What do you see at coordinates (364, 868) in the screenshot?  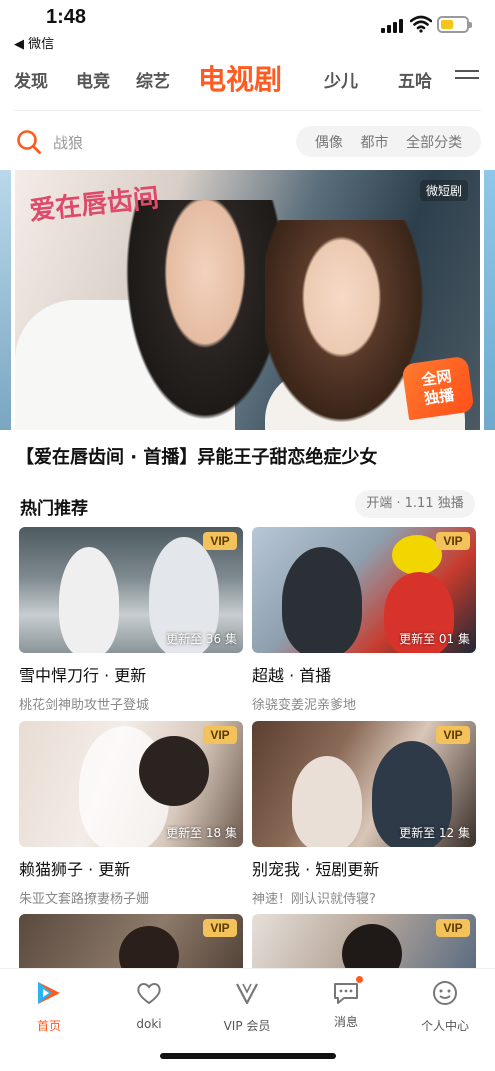 I see `show-title: 别宠我 · 短剧更新` at bounding box center [364, 868].